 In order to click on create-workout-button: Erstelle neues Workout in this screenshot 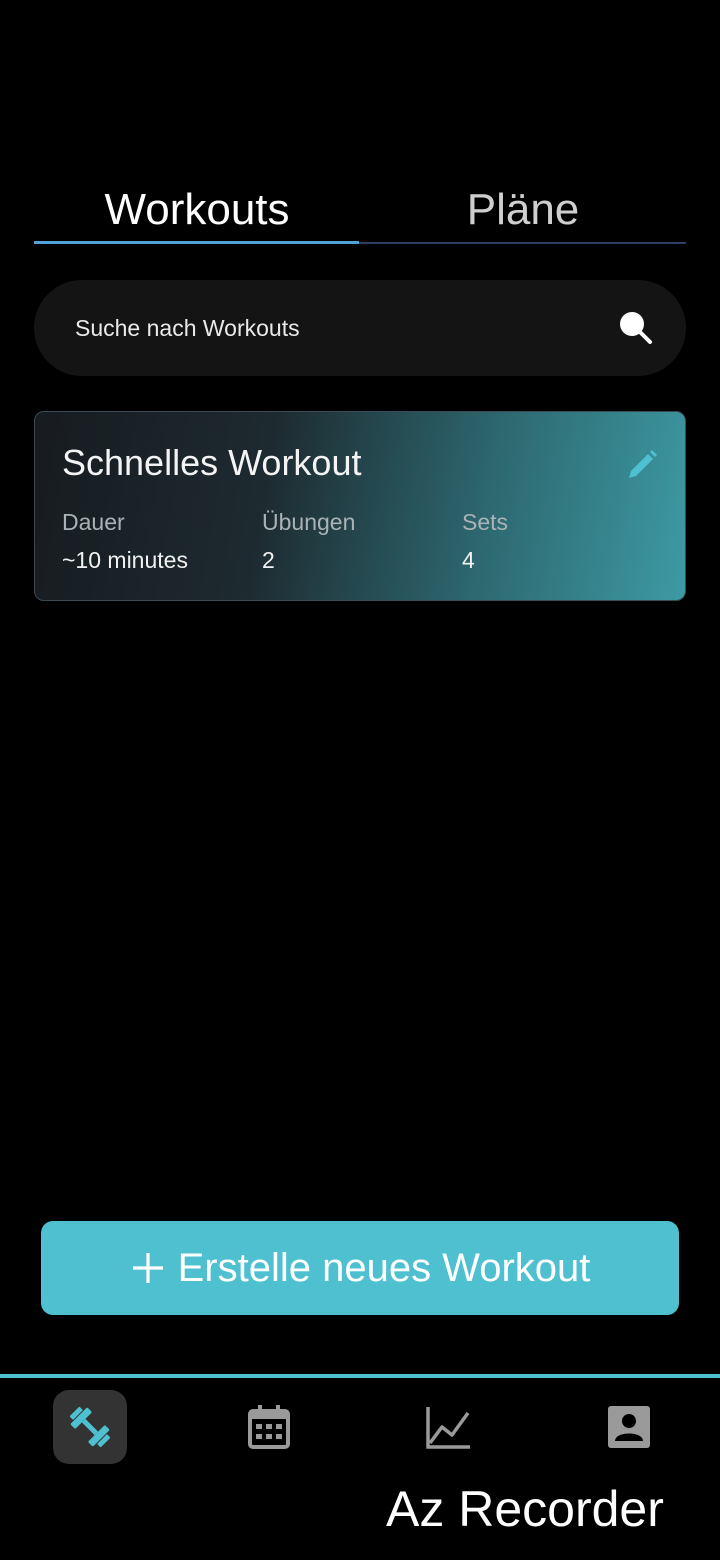, I will do `click(360, 1268)`.